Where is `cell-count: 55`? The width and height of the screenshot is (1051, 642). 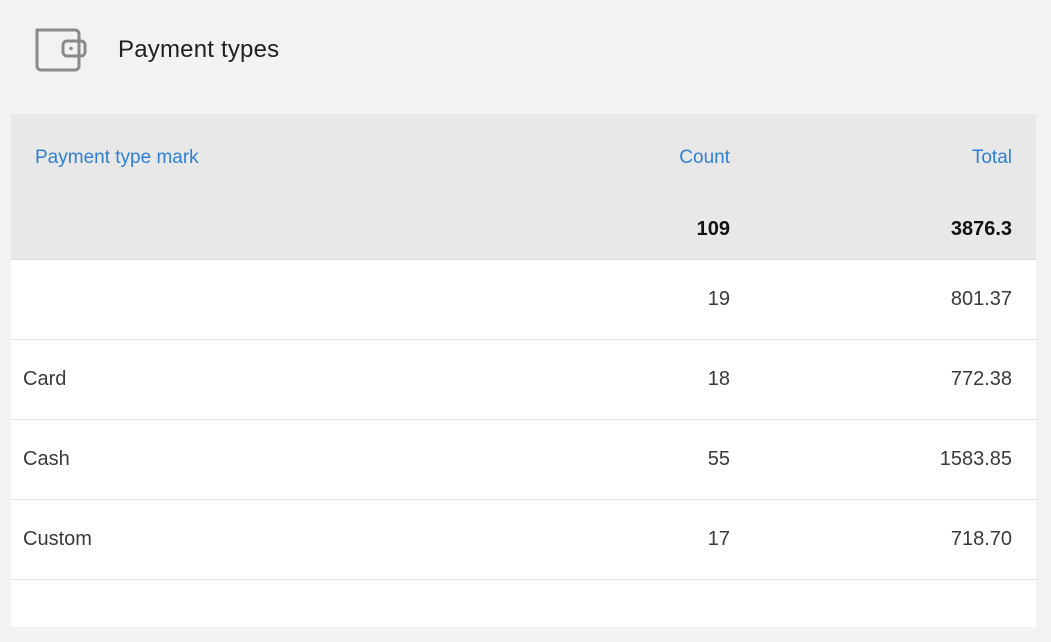
cell-count: 55 is located at coordinates (718, 459).